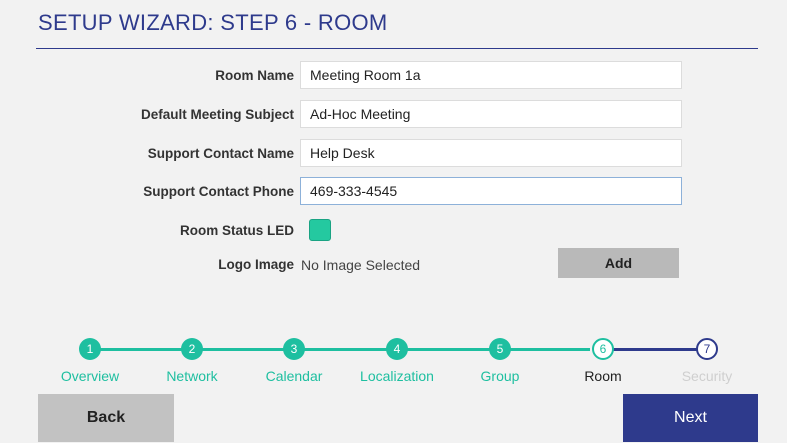 This screenshot has width=787, height=443. What do you see at coordinates (654, 349) in the screenshot?
I see `progress-line-remaining` at bounding box center [654, 349].